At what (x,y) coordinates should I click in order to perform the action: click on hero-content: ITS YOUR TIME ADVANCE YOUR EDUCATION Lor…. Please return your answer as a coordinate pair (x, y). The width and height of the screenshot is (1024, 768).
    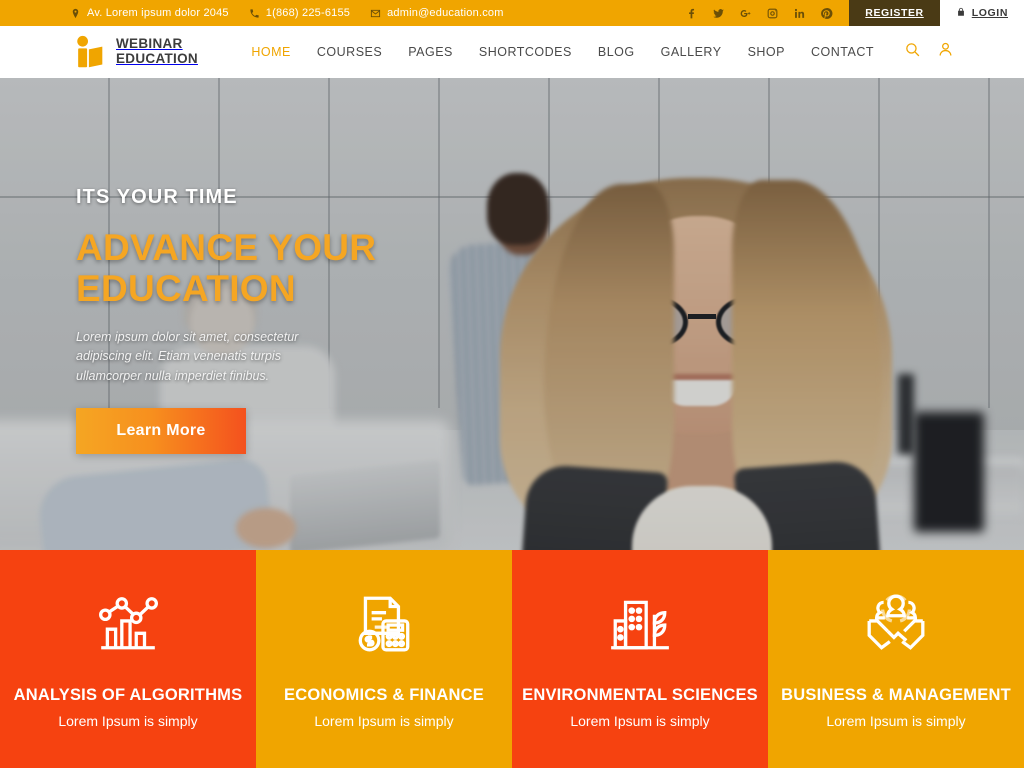
    Looking at the image, I should click on (286, 320).